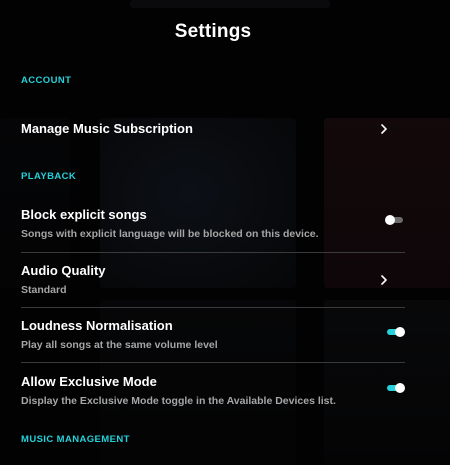 Image resolution: width=450 pixels, height=465 pixels. What do you see at coordinates (213, 281) in the screenshot?
I see `audio-quality-item: Audio Quality Standard` at bounding box center [213, 281].